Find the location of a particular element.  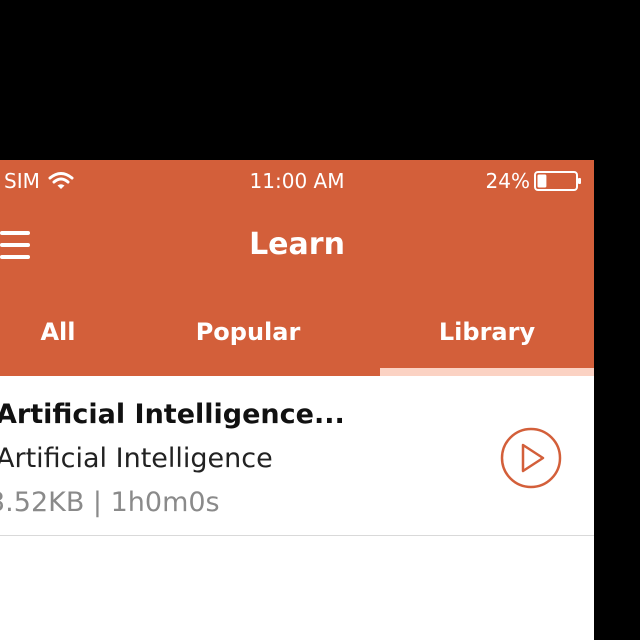

tab-popular: Popular is located at coordinates (248, 332).